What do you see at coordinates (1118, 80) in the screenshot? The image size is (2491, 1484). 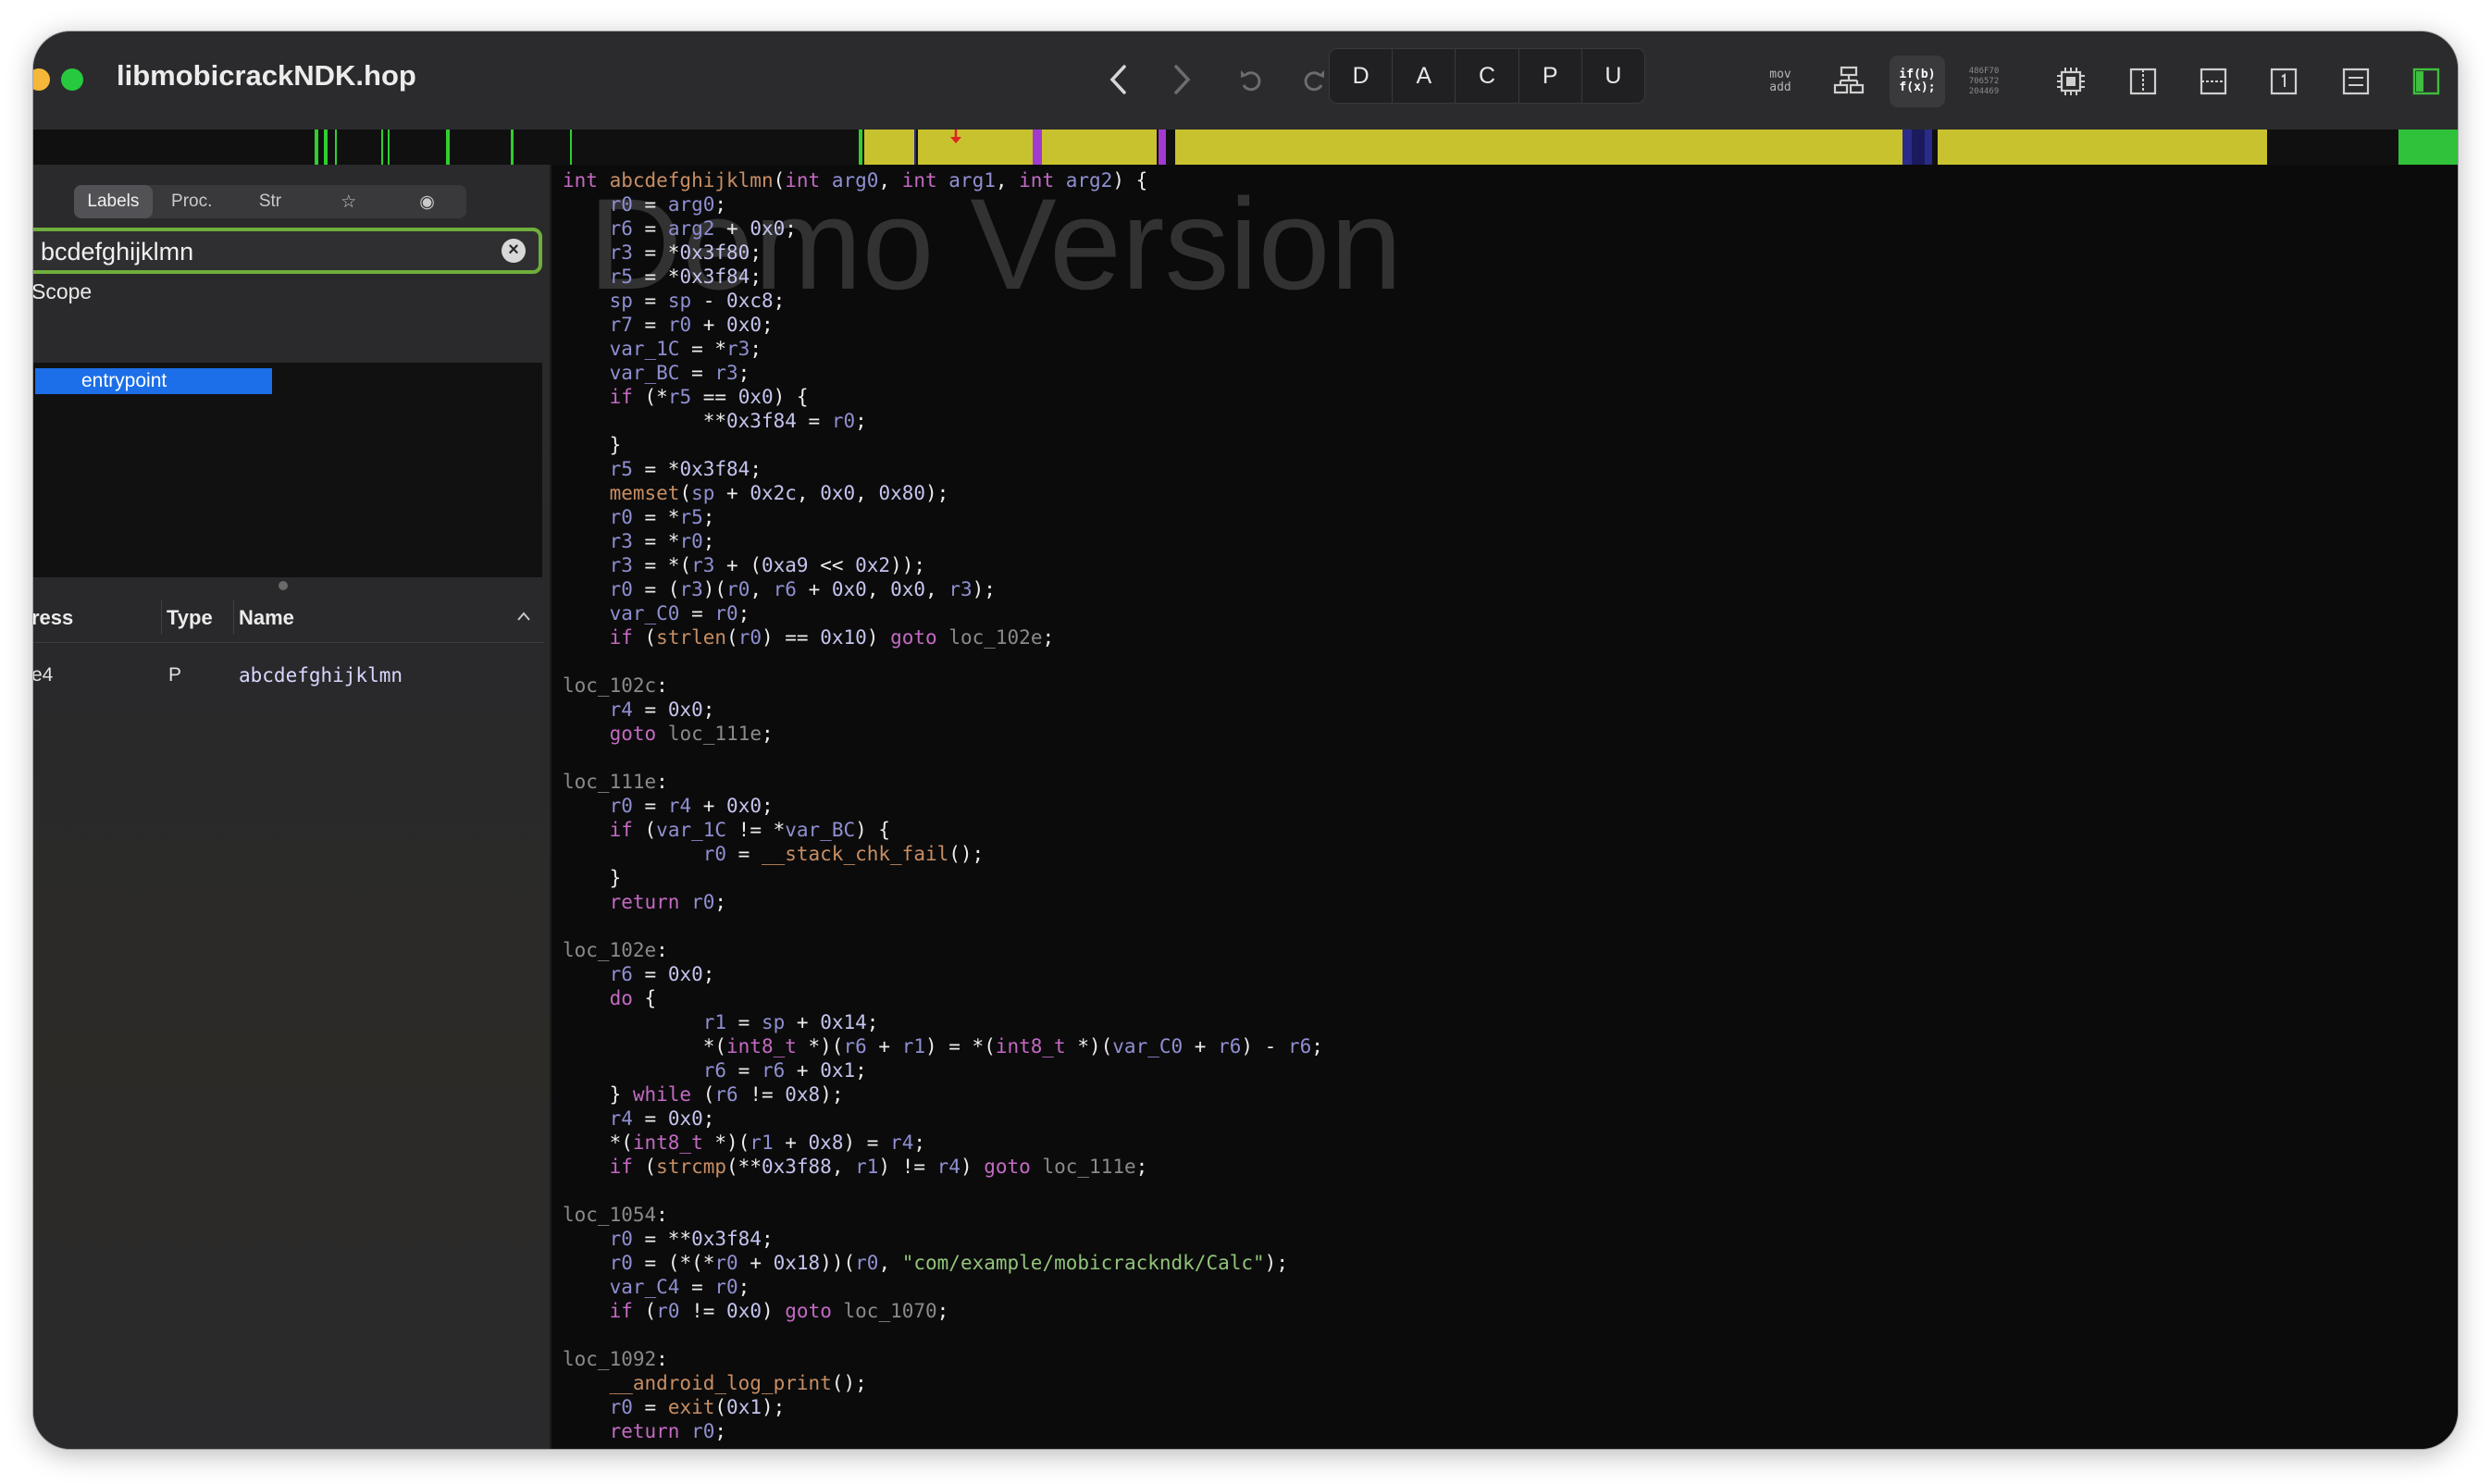 I see `back-button` at bounding box center [1118, 80].